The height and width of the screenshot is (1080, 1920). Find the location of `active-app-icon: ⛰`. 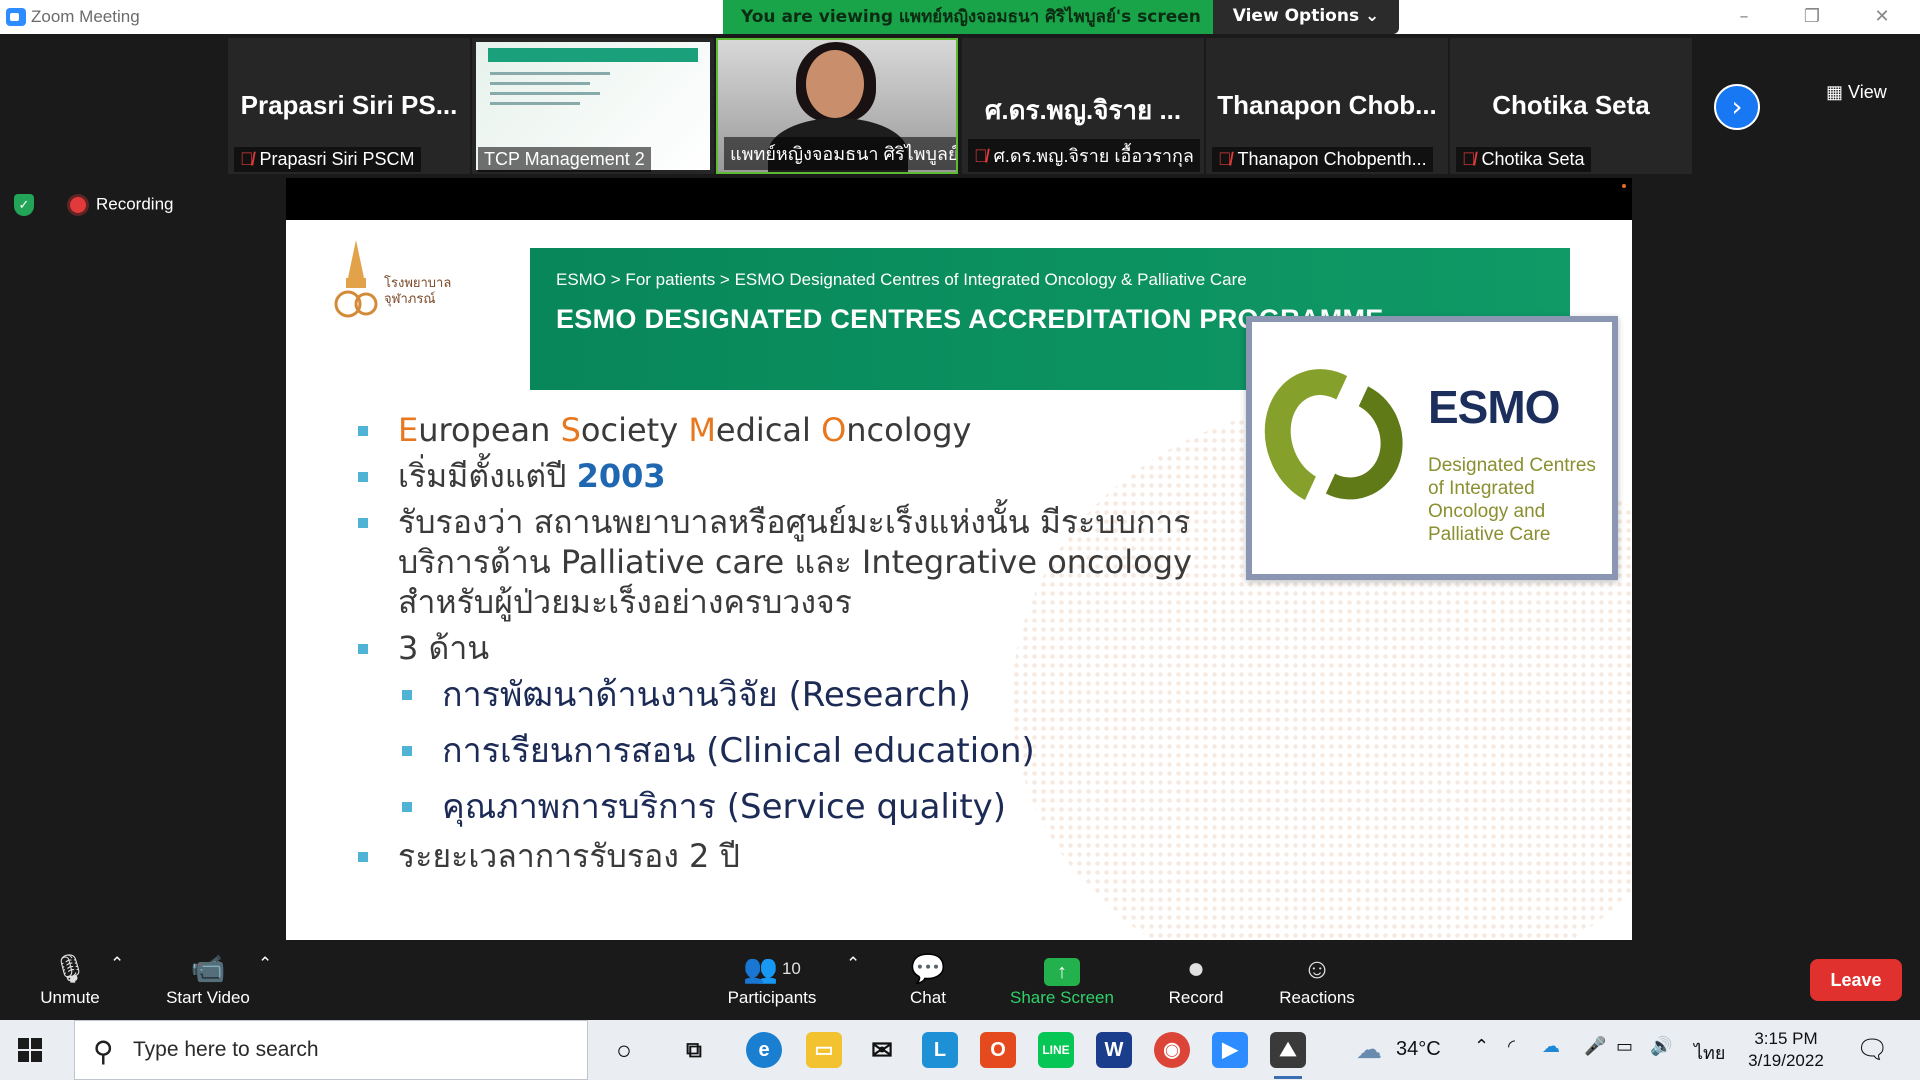

active-app-icon: ⛰ is located at coordinates (1288, 1055).